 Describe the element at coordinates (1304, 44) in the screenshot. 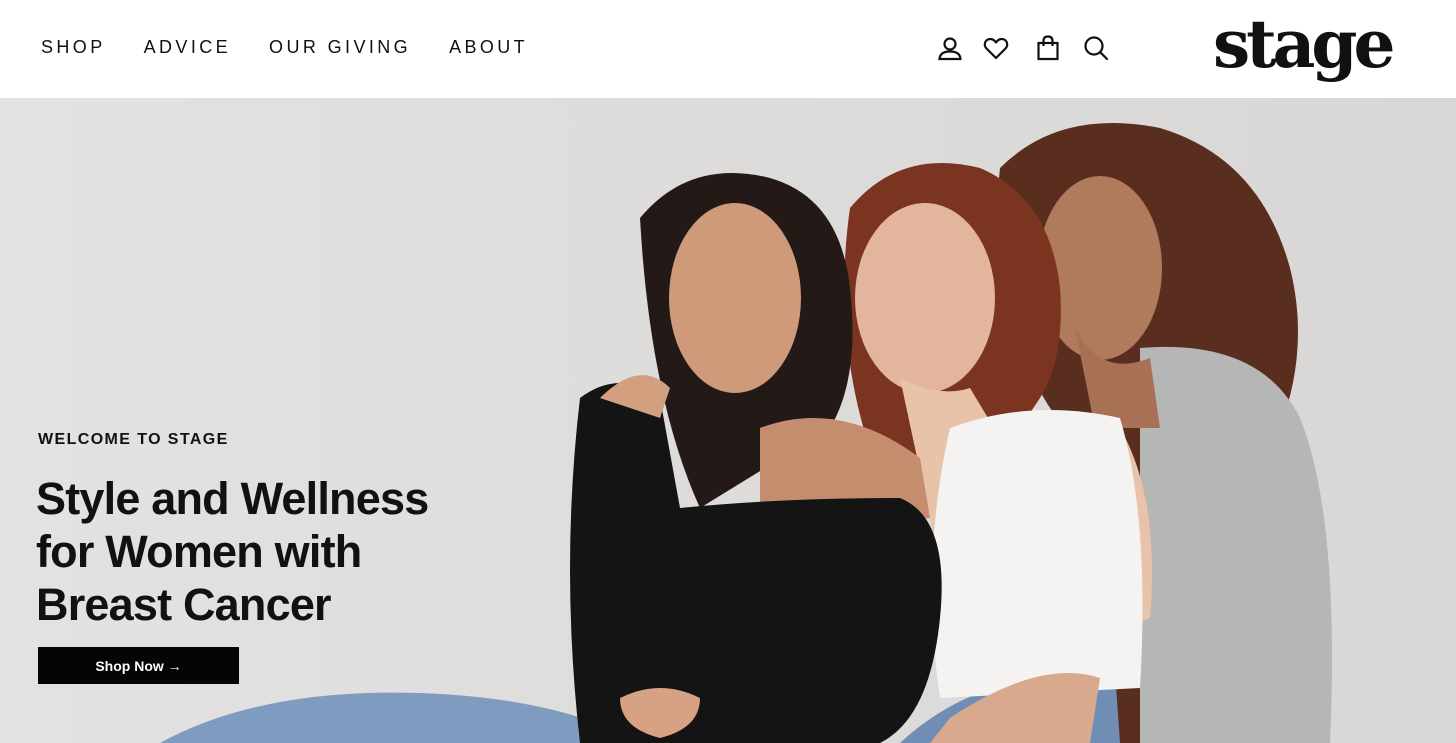

I see `site-logo: stage` at that location.